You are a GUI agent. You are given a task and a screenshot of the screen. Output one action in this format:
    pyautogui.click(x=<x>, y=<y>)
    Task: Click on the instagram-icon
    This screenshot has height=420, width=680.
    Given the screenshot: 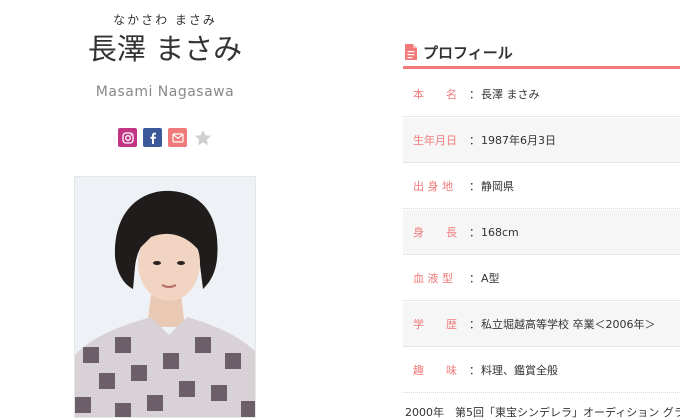 What is the action you would take?
    pyautogui.click(x=127, y=137)
    